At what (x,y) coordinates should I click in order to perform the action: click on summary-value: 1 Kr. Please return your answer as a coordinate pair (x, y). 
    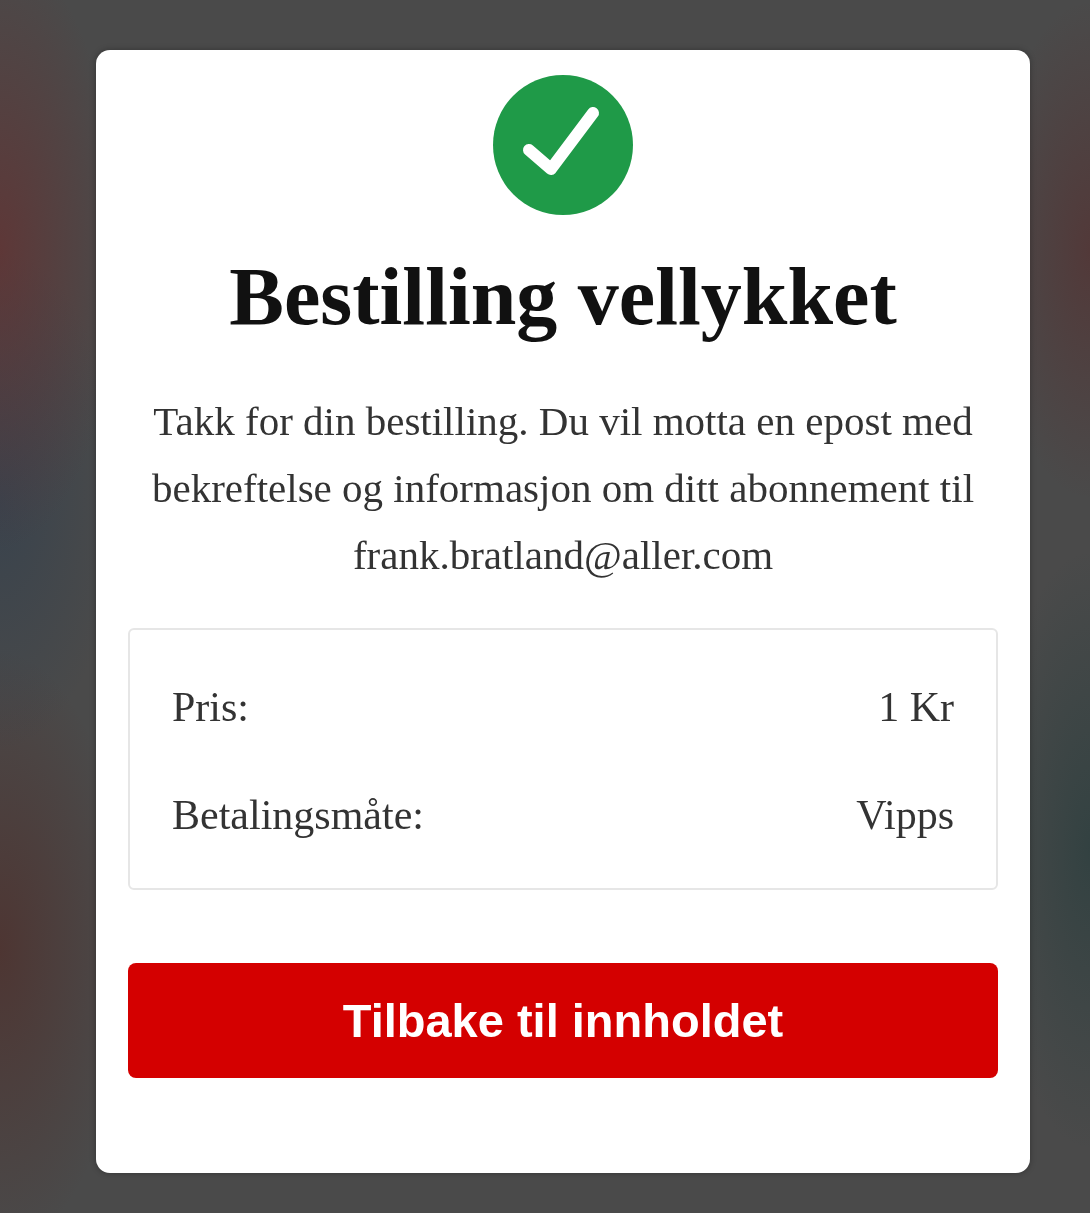
    Looking at the image, I should click on (916, 707).